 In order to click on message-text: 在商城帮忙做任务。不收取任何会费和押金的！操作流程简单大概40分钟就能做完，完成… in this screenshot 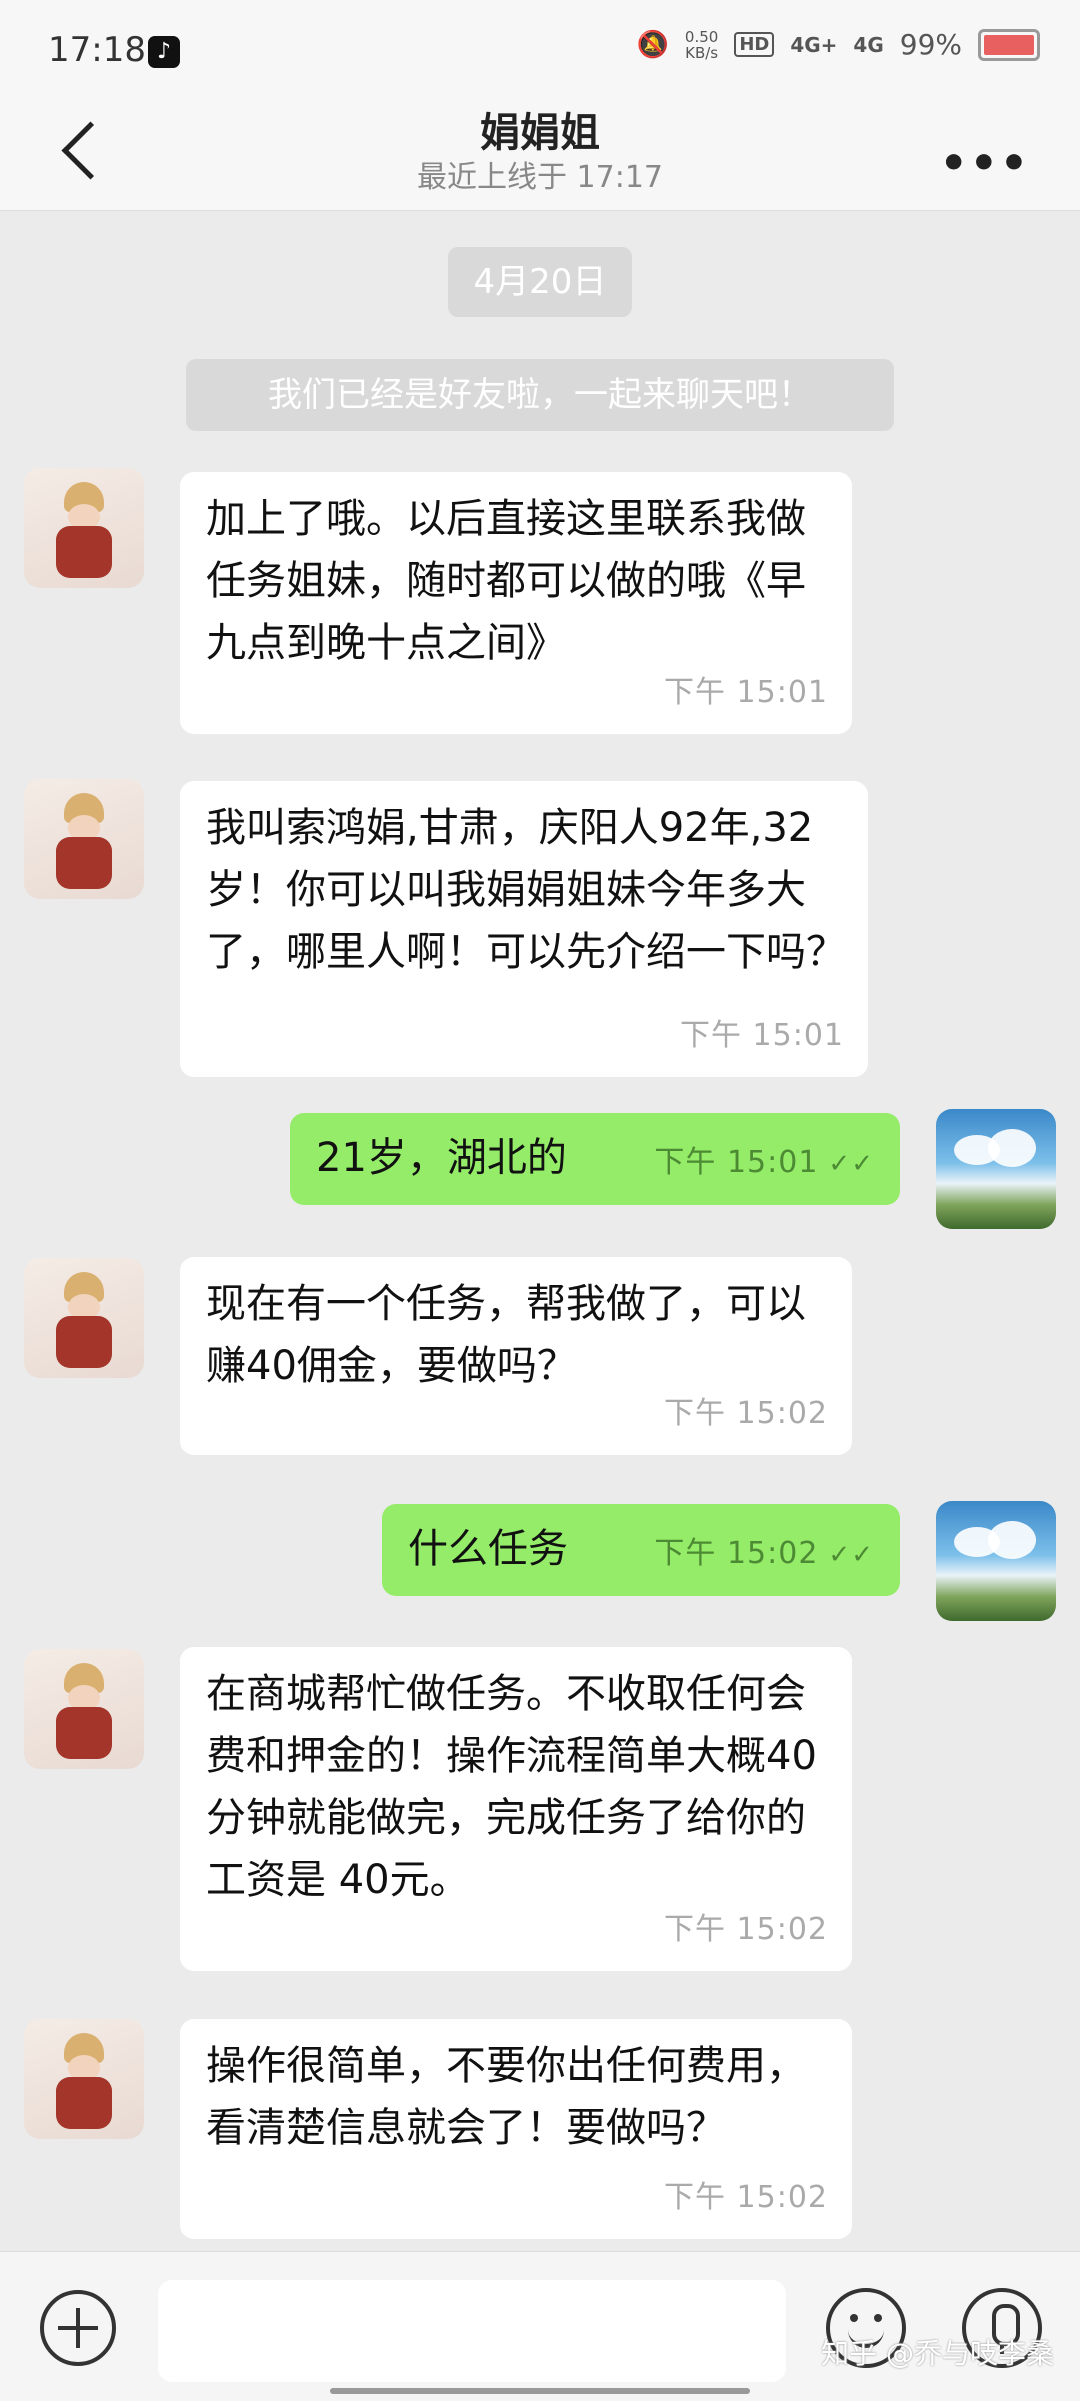, I will do `click(511, 1787)`.